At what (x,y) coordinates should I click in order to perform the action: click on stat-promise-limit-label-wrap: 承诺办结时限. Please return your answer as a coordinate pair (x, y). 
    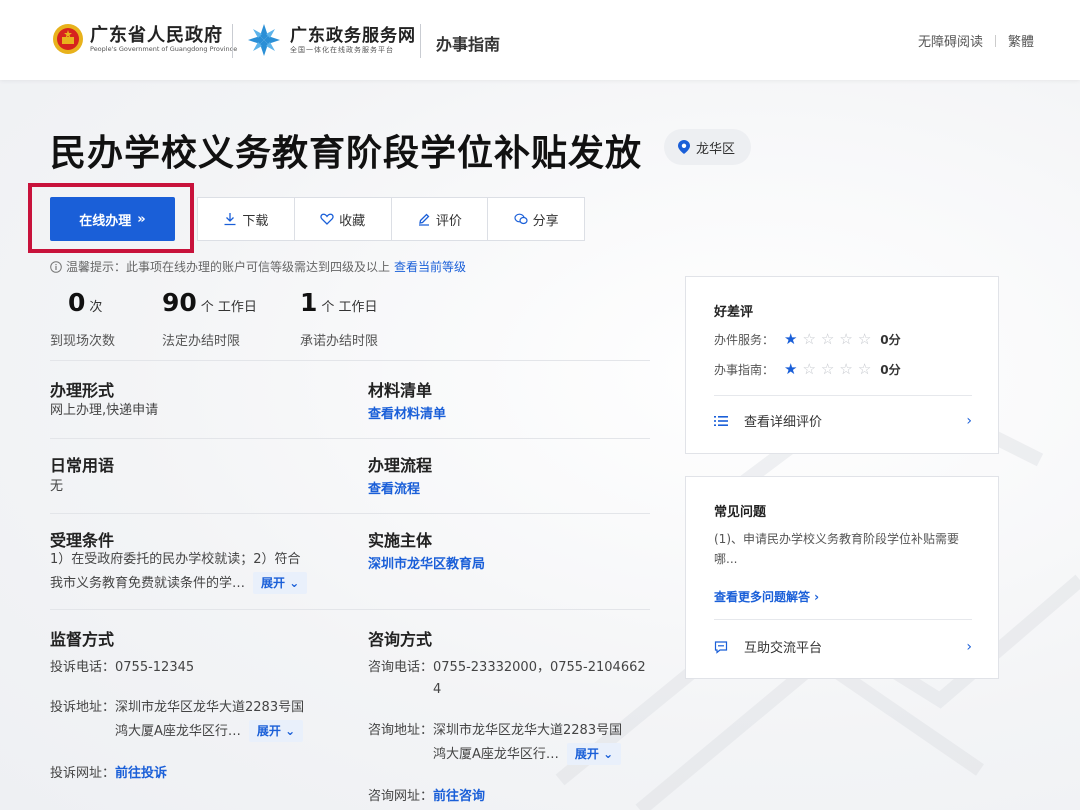
    Looking at the image, I should click on (339, 337).